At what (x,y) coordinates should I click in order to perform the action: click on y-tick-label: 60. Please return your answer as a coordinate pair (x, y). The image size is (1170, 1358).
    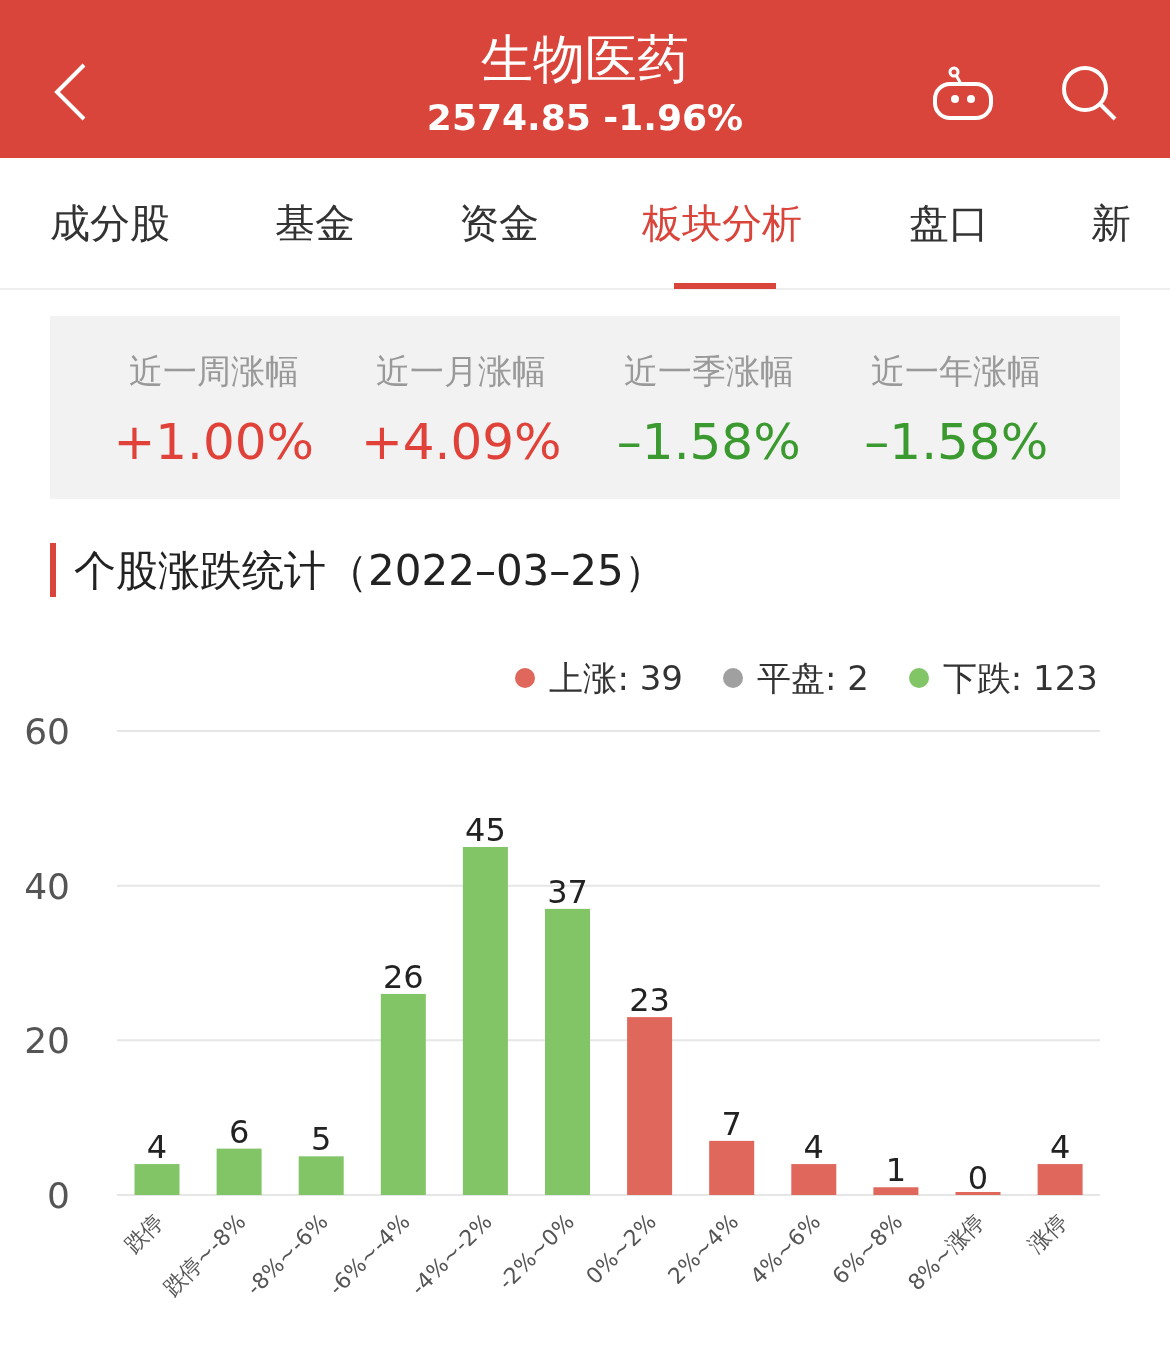
    Looking at the image, I should click on (47, 731).